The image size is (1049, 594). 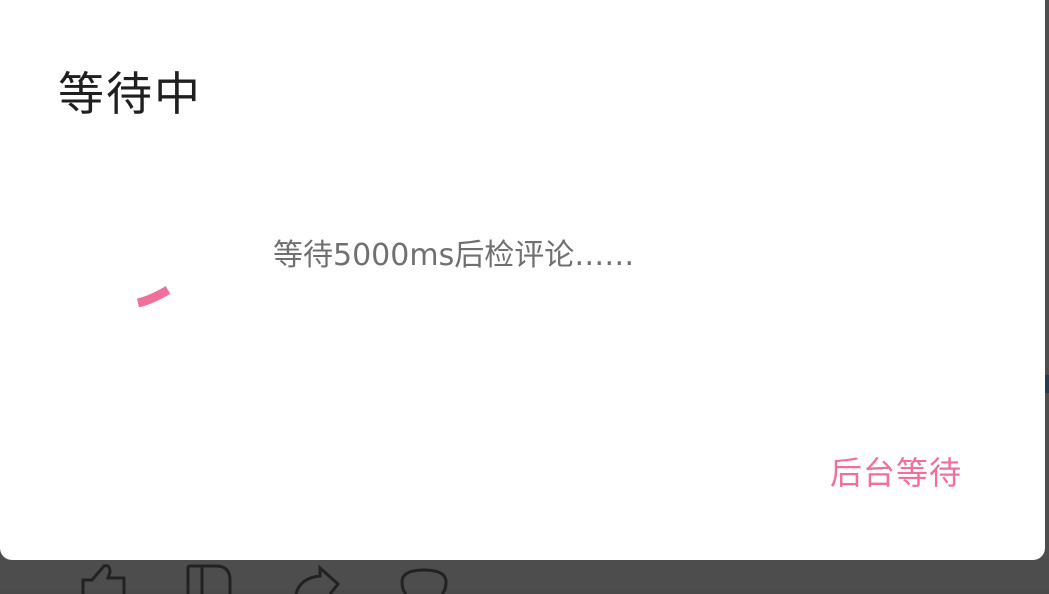 I want to click on dialog-title: 等待中, so click(x=130, y=94).